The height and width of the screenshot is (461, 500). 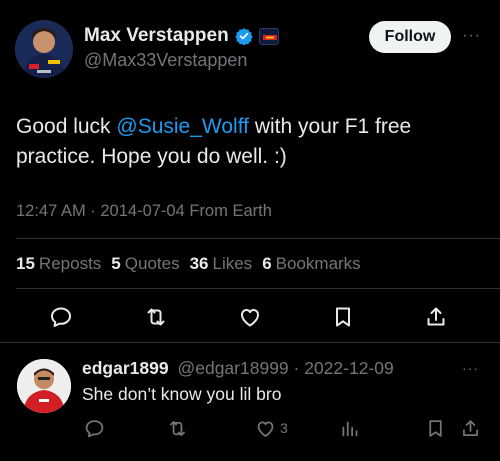 What do you see at coordinates (25, 263) in the screenshot?
I see `stat-count: 15` at bounding box center [25, 263].